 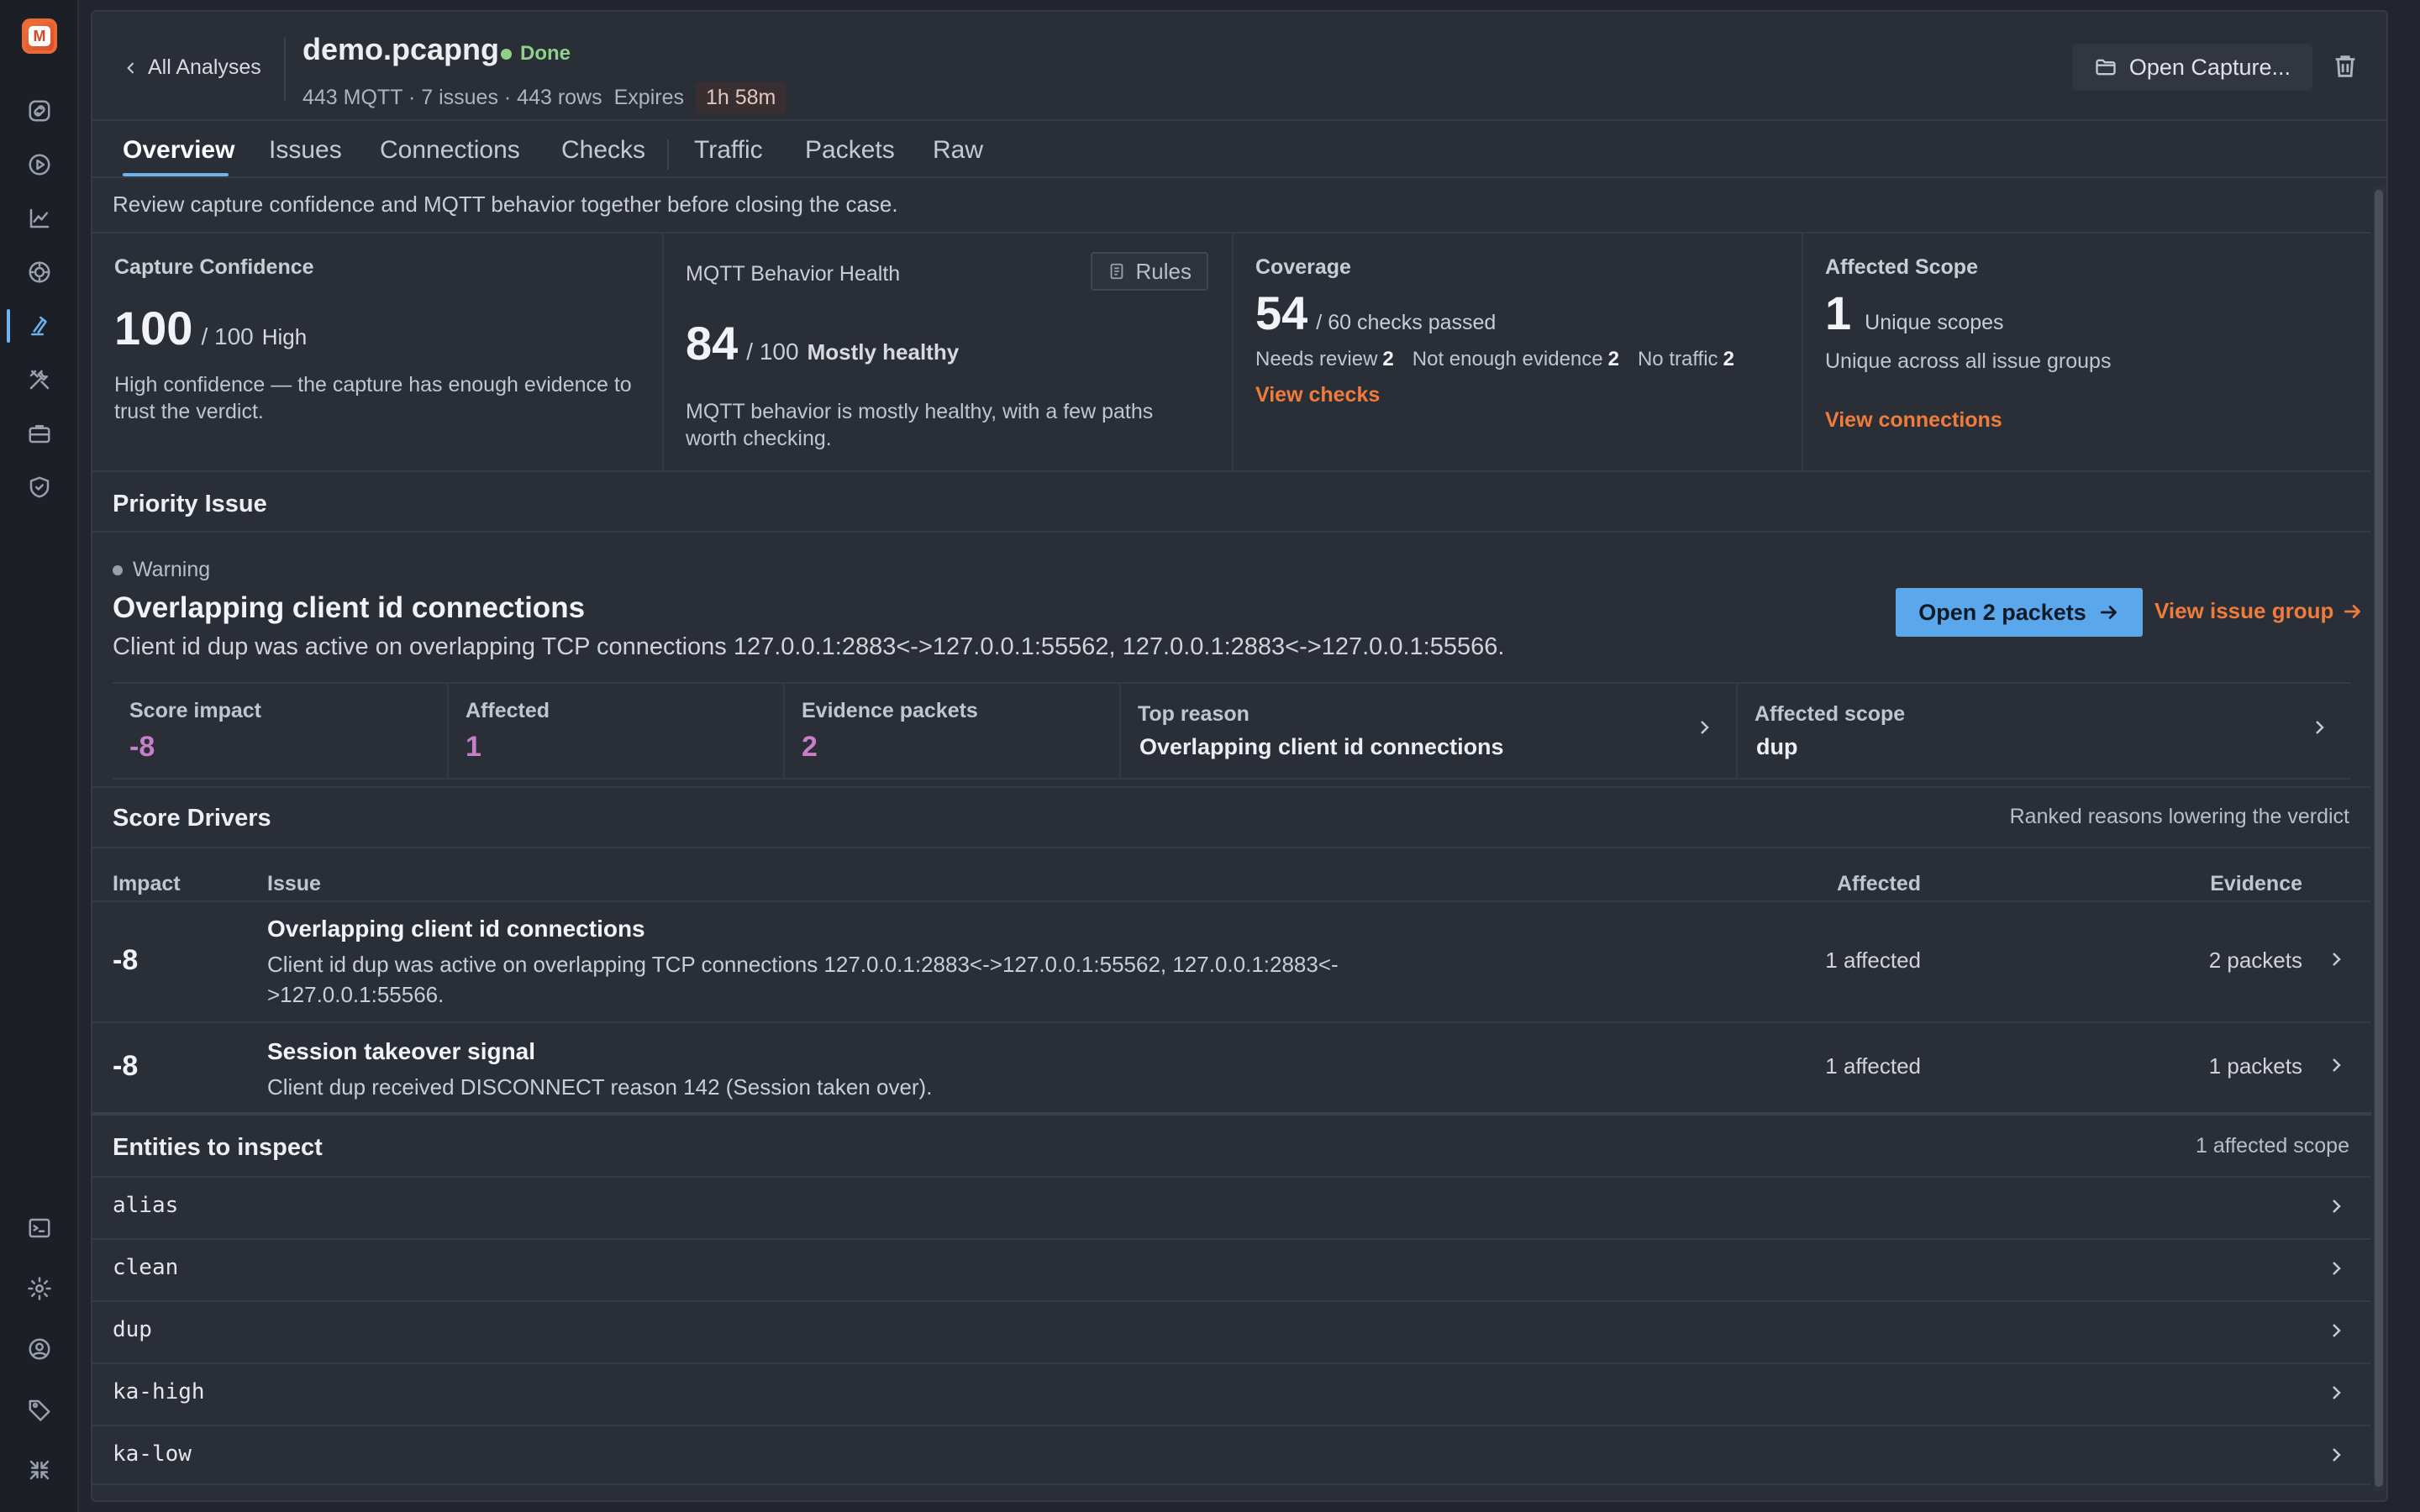 I want to click on confidence-score: 100 / 100 High, so click(x=210, y=328).